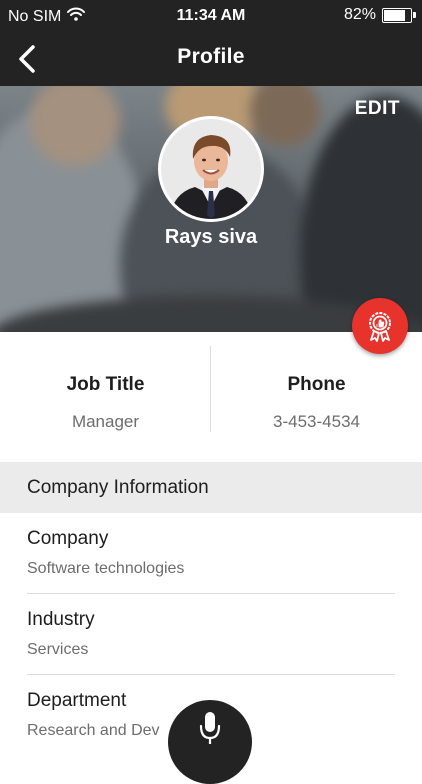 This screenshot has width=422, height=784. Describe the element at coordinates (105, 397) in the screenshot. I see `job-title-field: Job Title Manager` at that location.